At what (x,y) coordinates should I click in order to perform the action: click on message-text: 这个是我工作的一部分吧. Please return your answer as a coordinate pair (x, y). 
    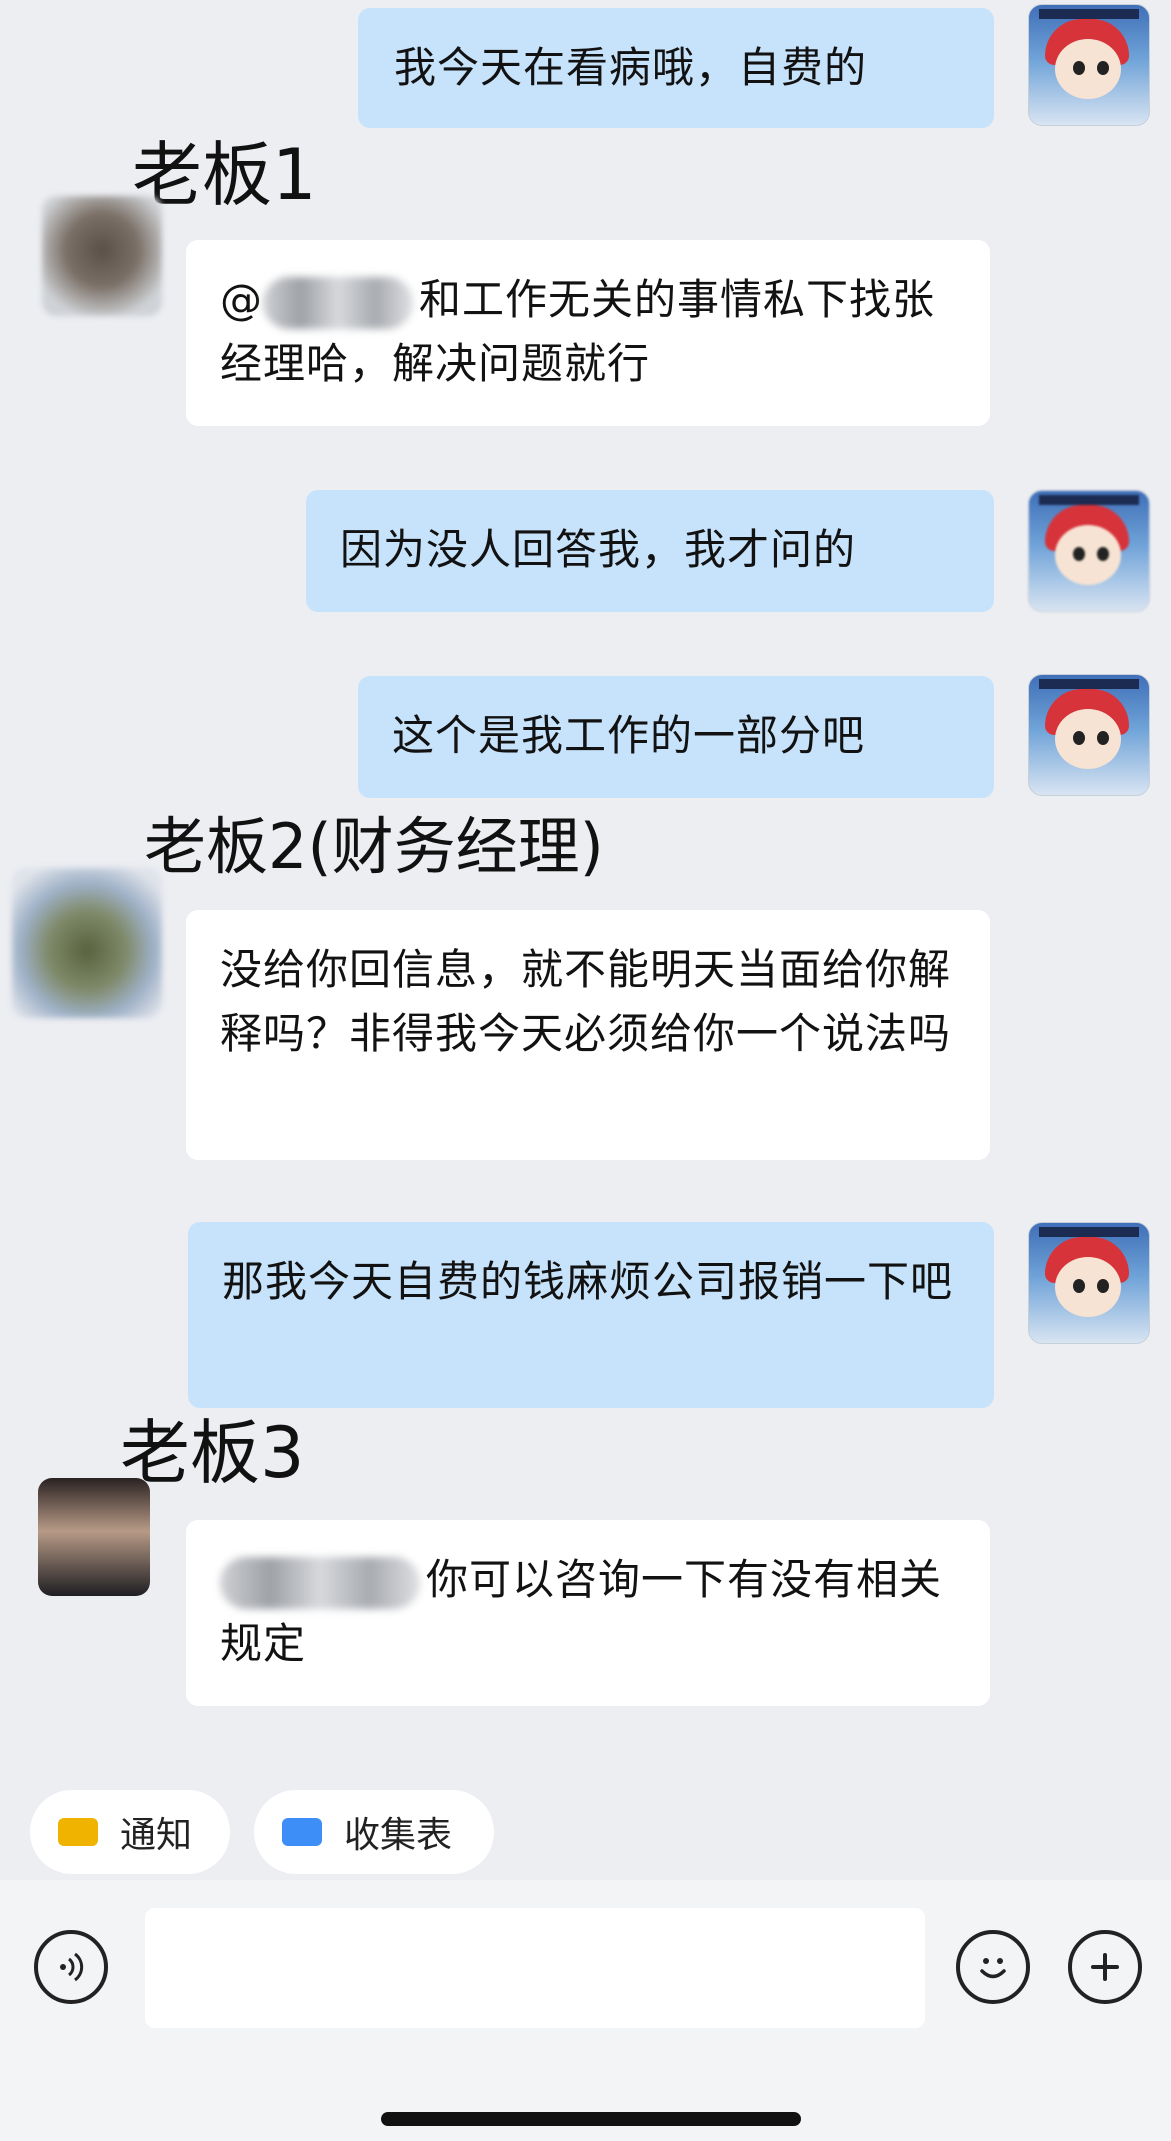
    Looking at the image, I should click on (629, 735).